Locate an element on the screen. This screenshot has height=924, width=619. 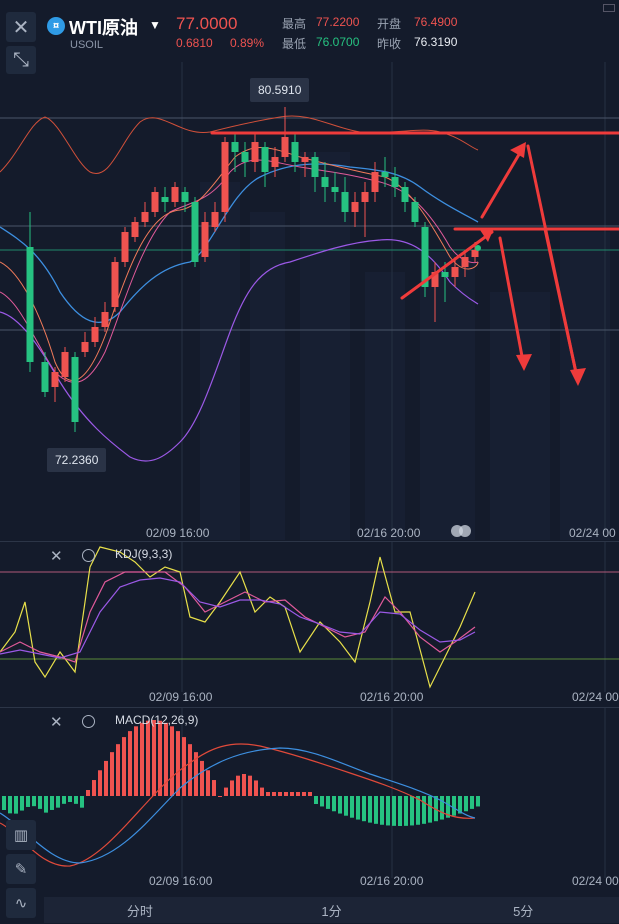
macd-dea-line is located at coordinates (238, 805).